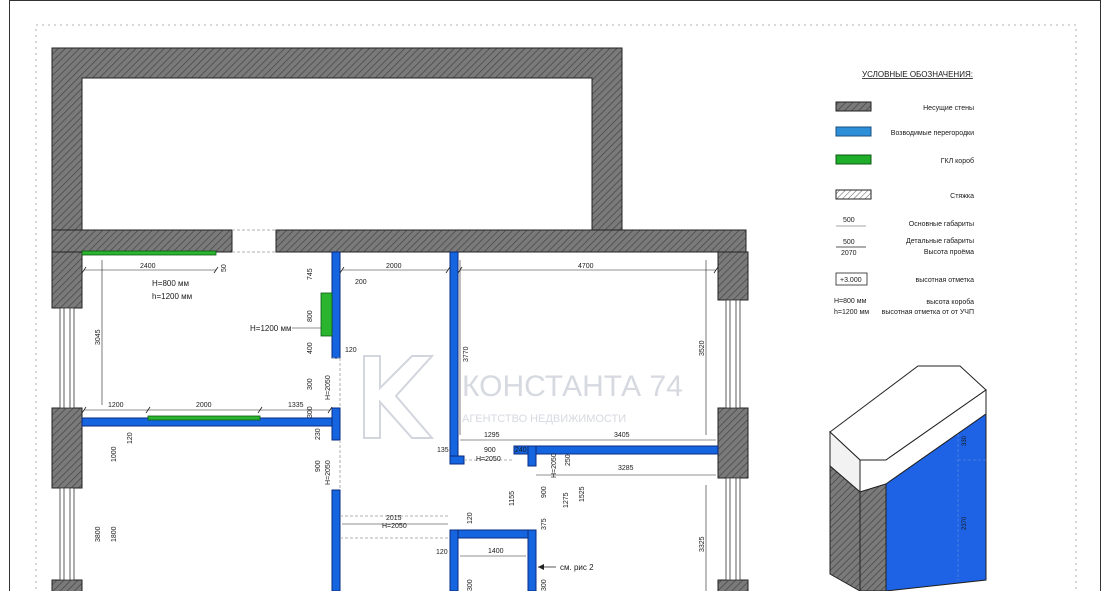  I want to click on watermark: КОНСТАНТА 74 АГЕНТСТВО НЕДВИЖИМОСТИ, so click(523, 397).